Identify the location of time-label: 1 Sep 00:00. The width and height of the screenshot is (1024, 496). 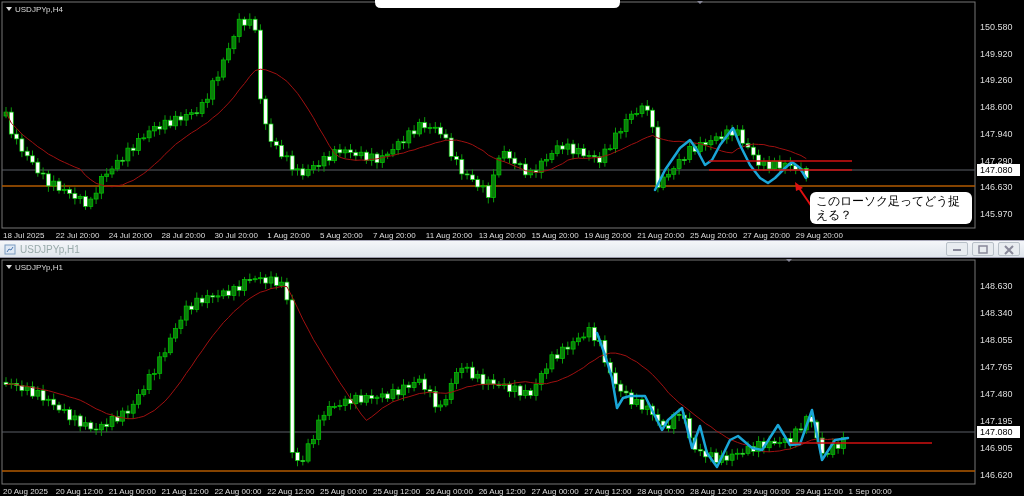
(870, 491).